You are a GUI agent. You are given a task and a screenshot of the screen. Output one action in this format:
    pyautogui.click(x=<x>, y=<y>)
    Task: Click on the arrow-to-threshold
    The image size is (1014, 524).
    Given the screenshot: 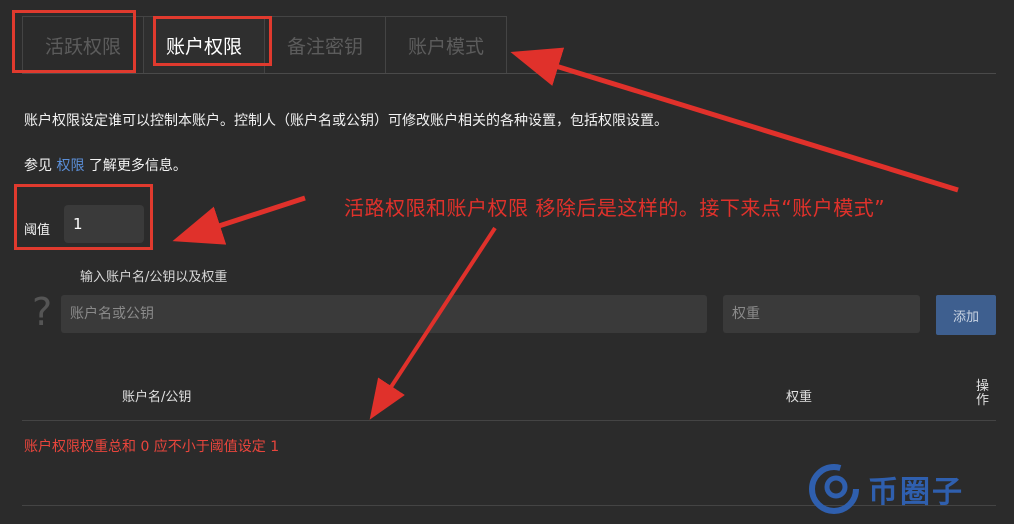 What is the action you would take?
    pyautogui.click(x=239, y=220)
    